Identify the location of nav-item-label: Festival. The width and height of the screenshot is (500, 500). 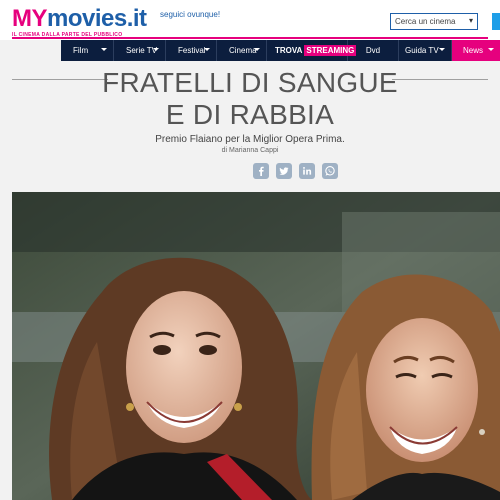
(192, 50).